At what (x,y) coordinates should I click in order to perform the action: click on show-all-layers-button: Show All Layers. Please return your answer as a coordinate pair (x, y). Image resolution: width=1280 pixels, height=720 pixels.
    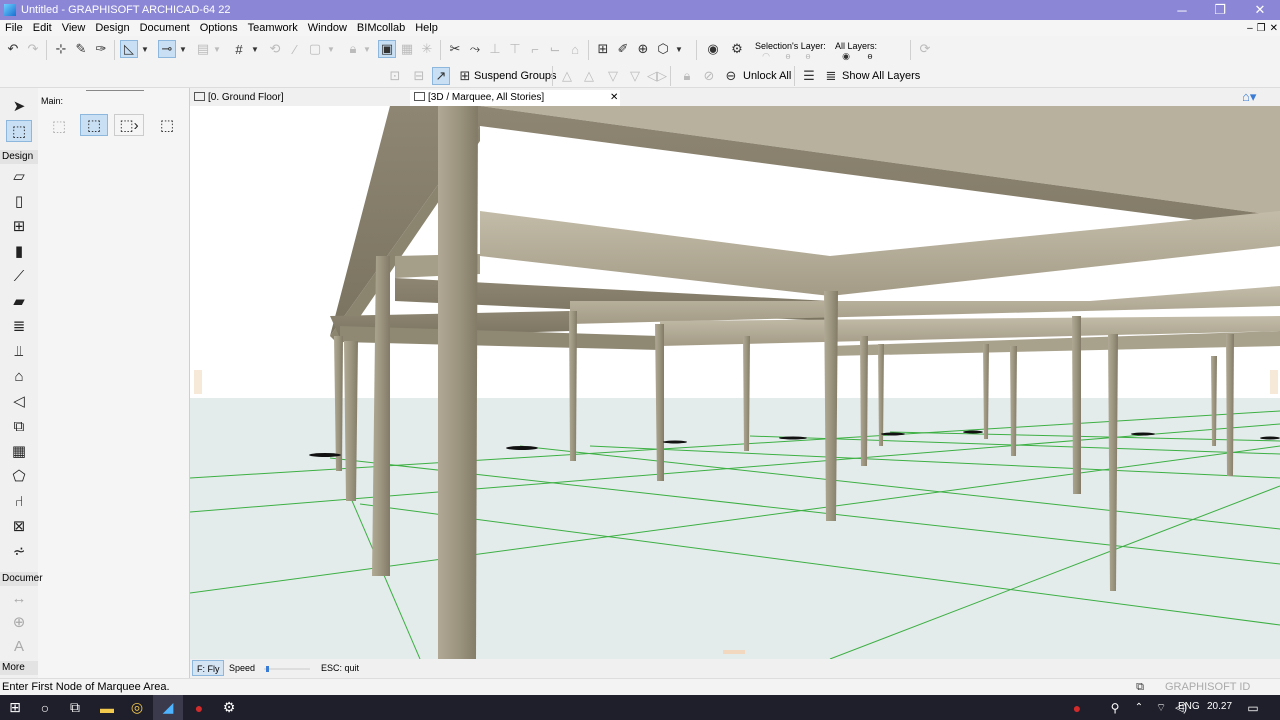
    Looking at the image, I should click on (881, 76).